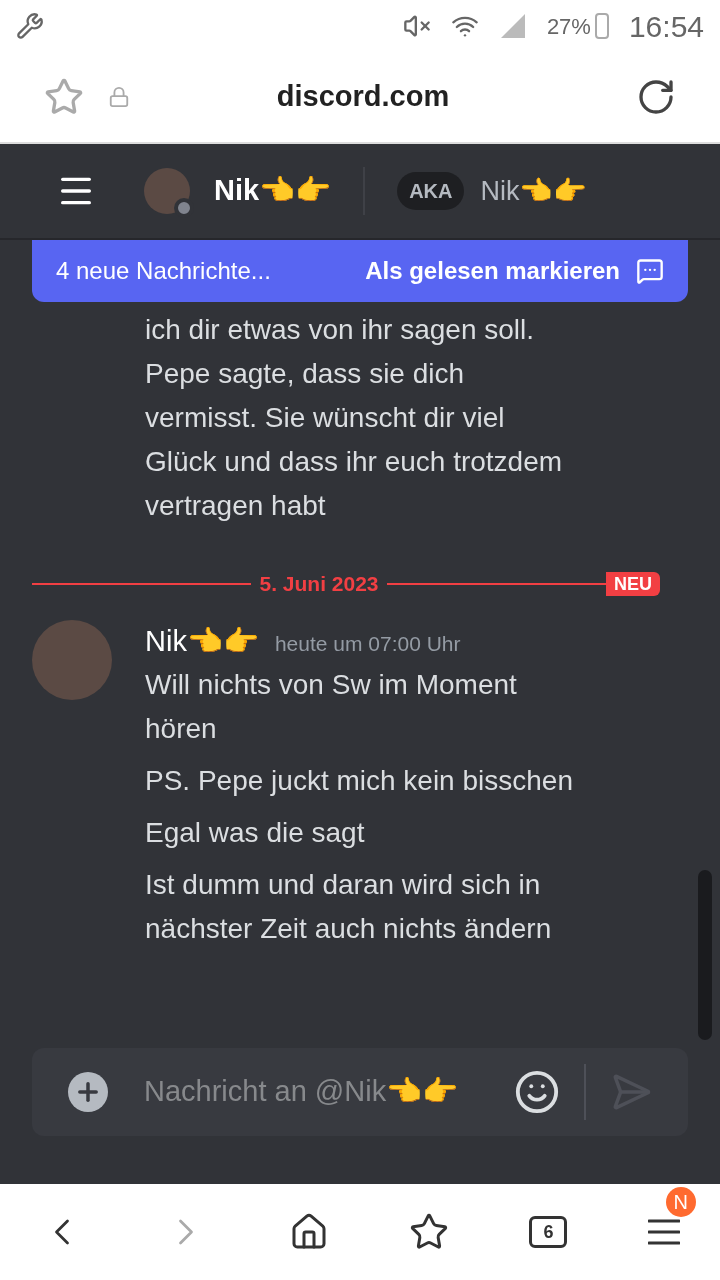  Describe the element at coordinates (354, 418) in the screenshot. I see `message-text: ich dir etwas von ihr sagen soll. Pepe sagte, dass sie dich vermisst. Sie wünscht dir viel Glück und dass ihr euch trotzdem vertragen habt` at that location.